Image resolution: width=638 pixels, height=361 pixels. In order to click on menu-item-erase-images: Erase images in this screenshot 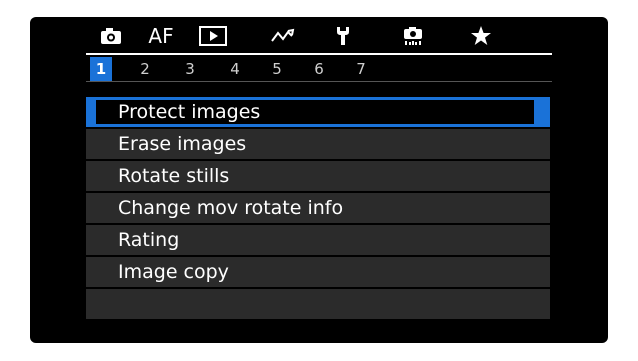, I will do `click(318, 144)`.